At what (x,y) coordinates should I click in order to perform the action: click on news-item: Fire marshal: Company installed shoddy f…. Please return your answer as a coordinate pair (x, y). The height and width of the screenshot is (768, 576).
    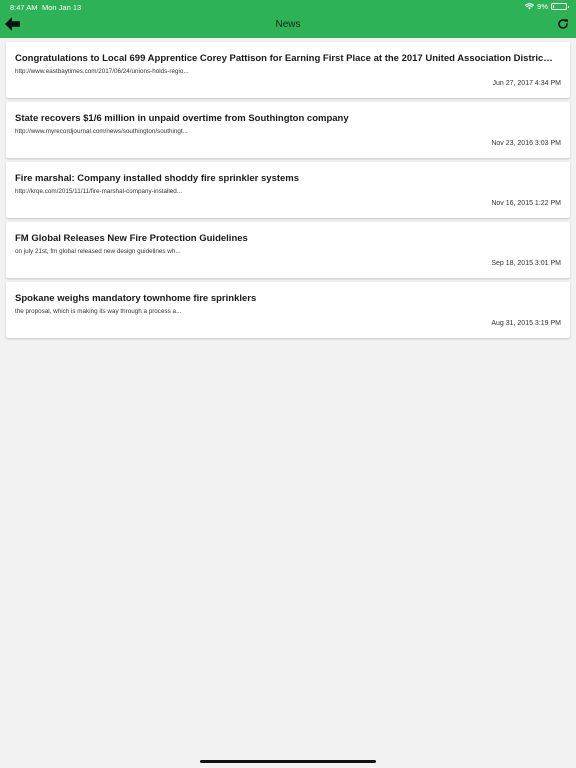
    Looking at the image, I should click on (288, 190).